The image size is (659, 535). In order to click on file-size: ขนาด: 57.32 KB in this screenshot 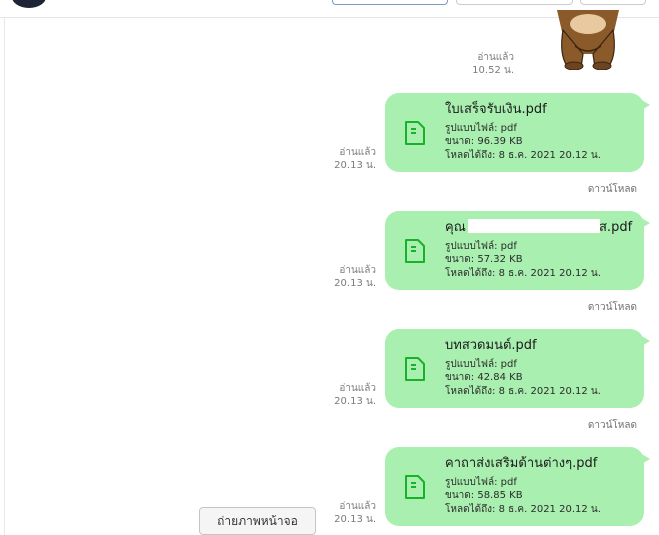, I will do `click(484, 259)`.